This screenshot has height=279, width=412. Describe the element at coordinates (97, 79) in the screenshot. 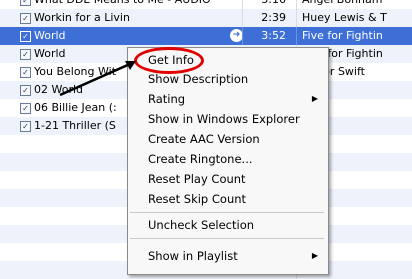

I see `arrow-pointer-icon` at that location.